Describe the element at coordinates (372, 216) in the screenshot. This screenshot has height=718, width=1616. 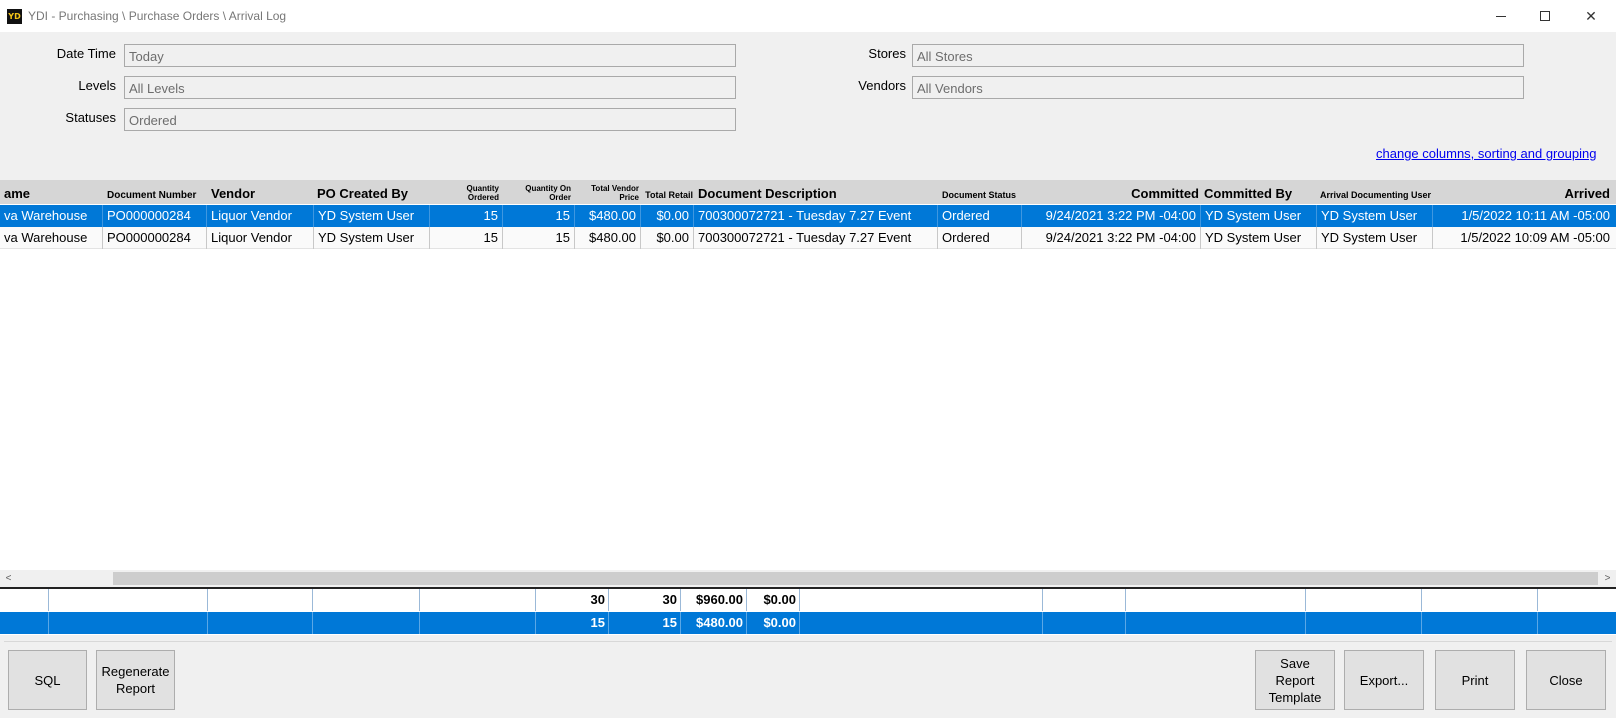
I see `cell-po-created-by: YD System User` at that location.